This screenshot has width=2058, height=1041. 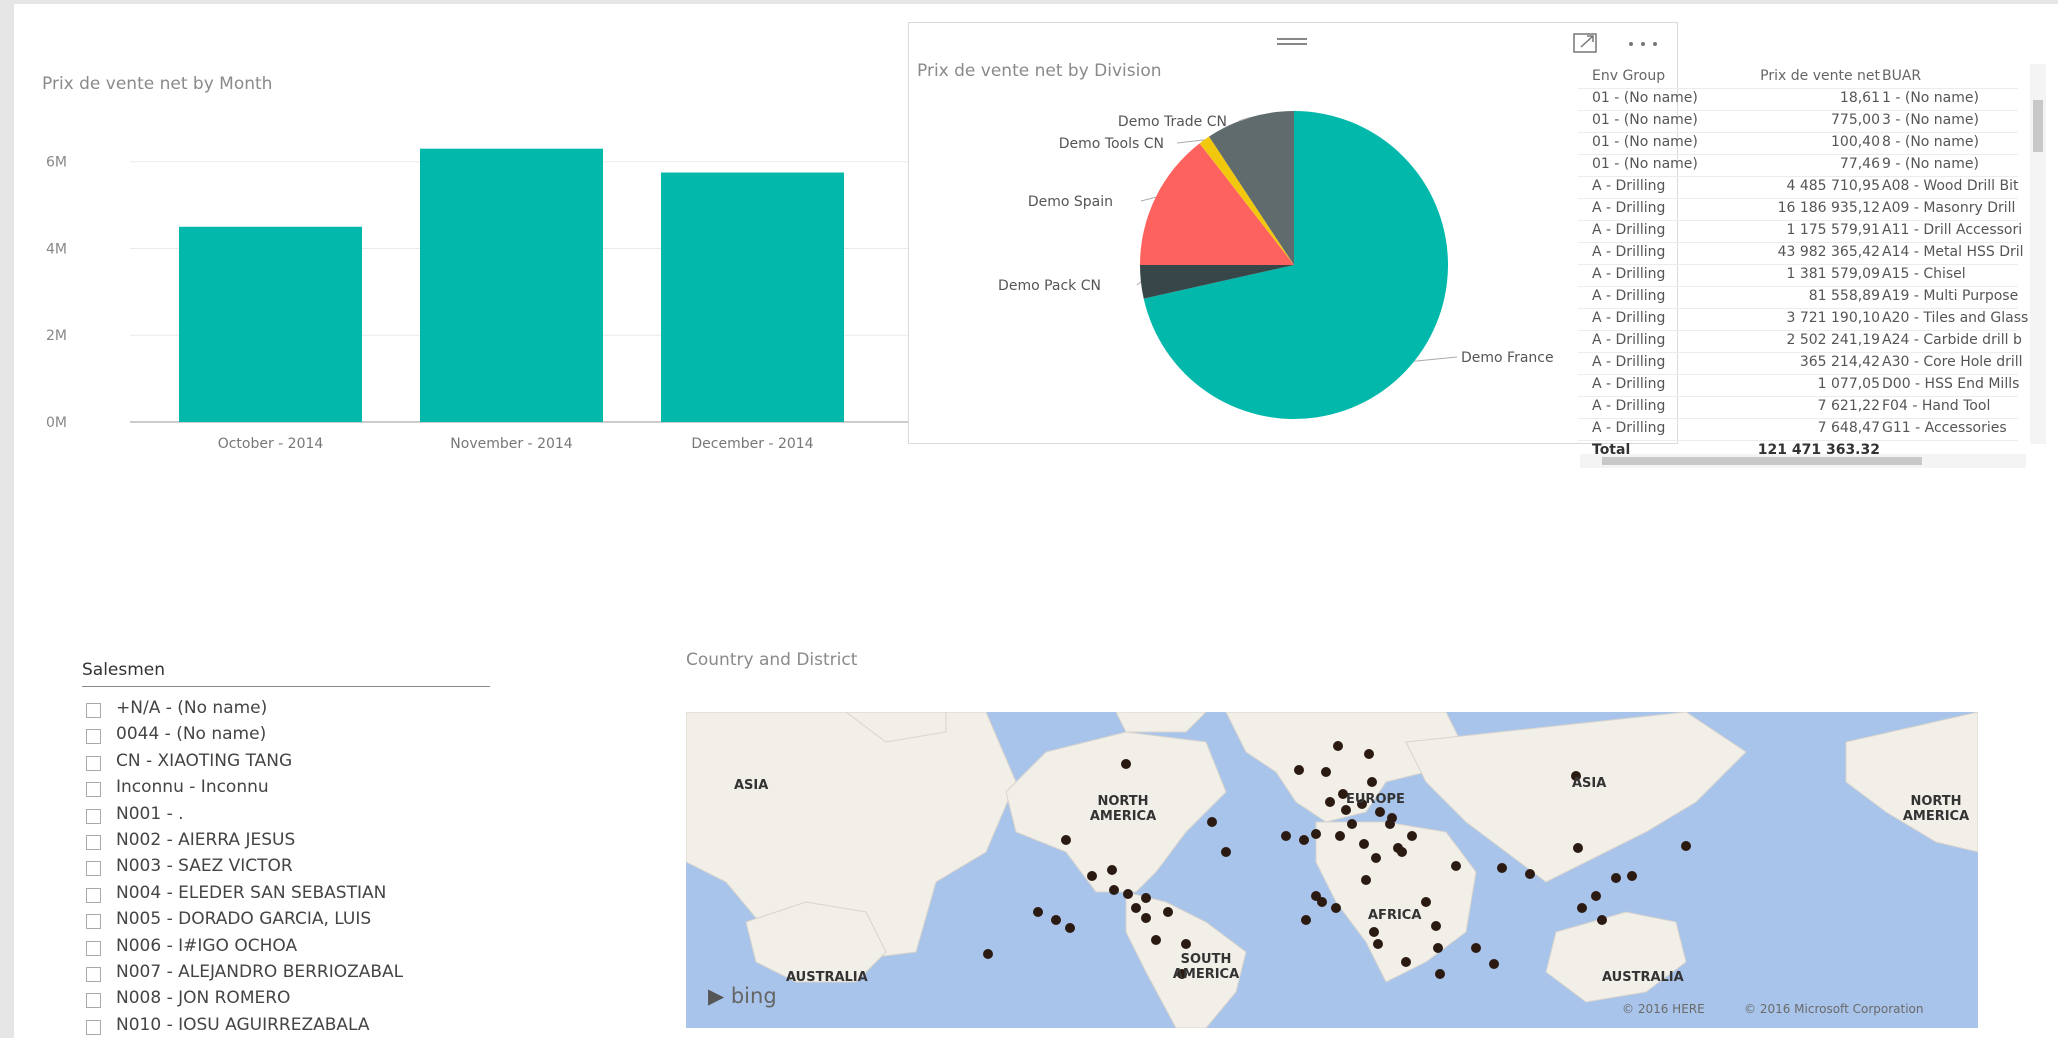 I want to click on table-header-env-group: Env Group, so click(x=1652, y=76).